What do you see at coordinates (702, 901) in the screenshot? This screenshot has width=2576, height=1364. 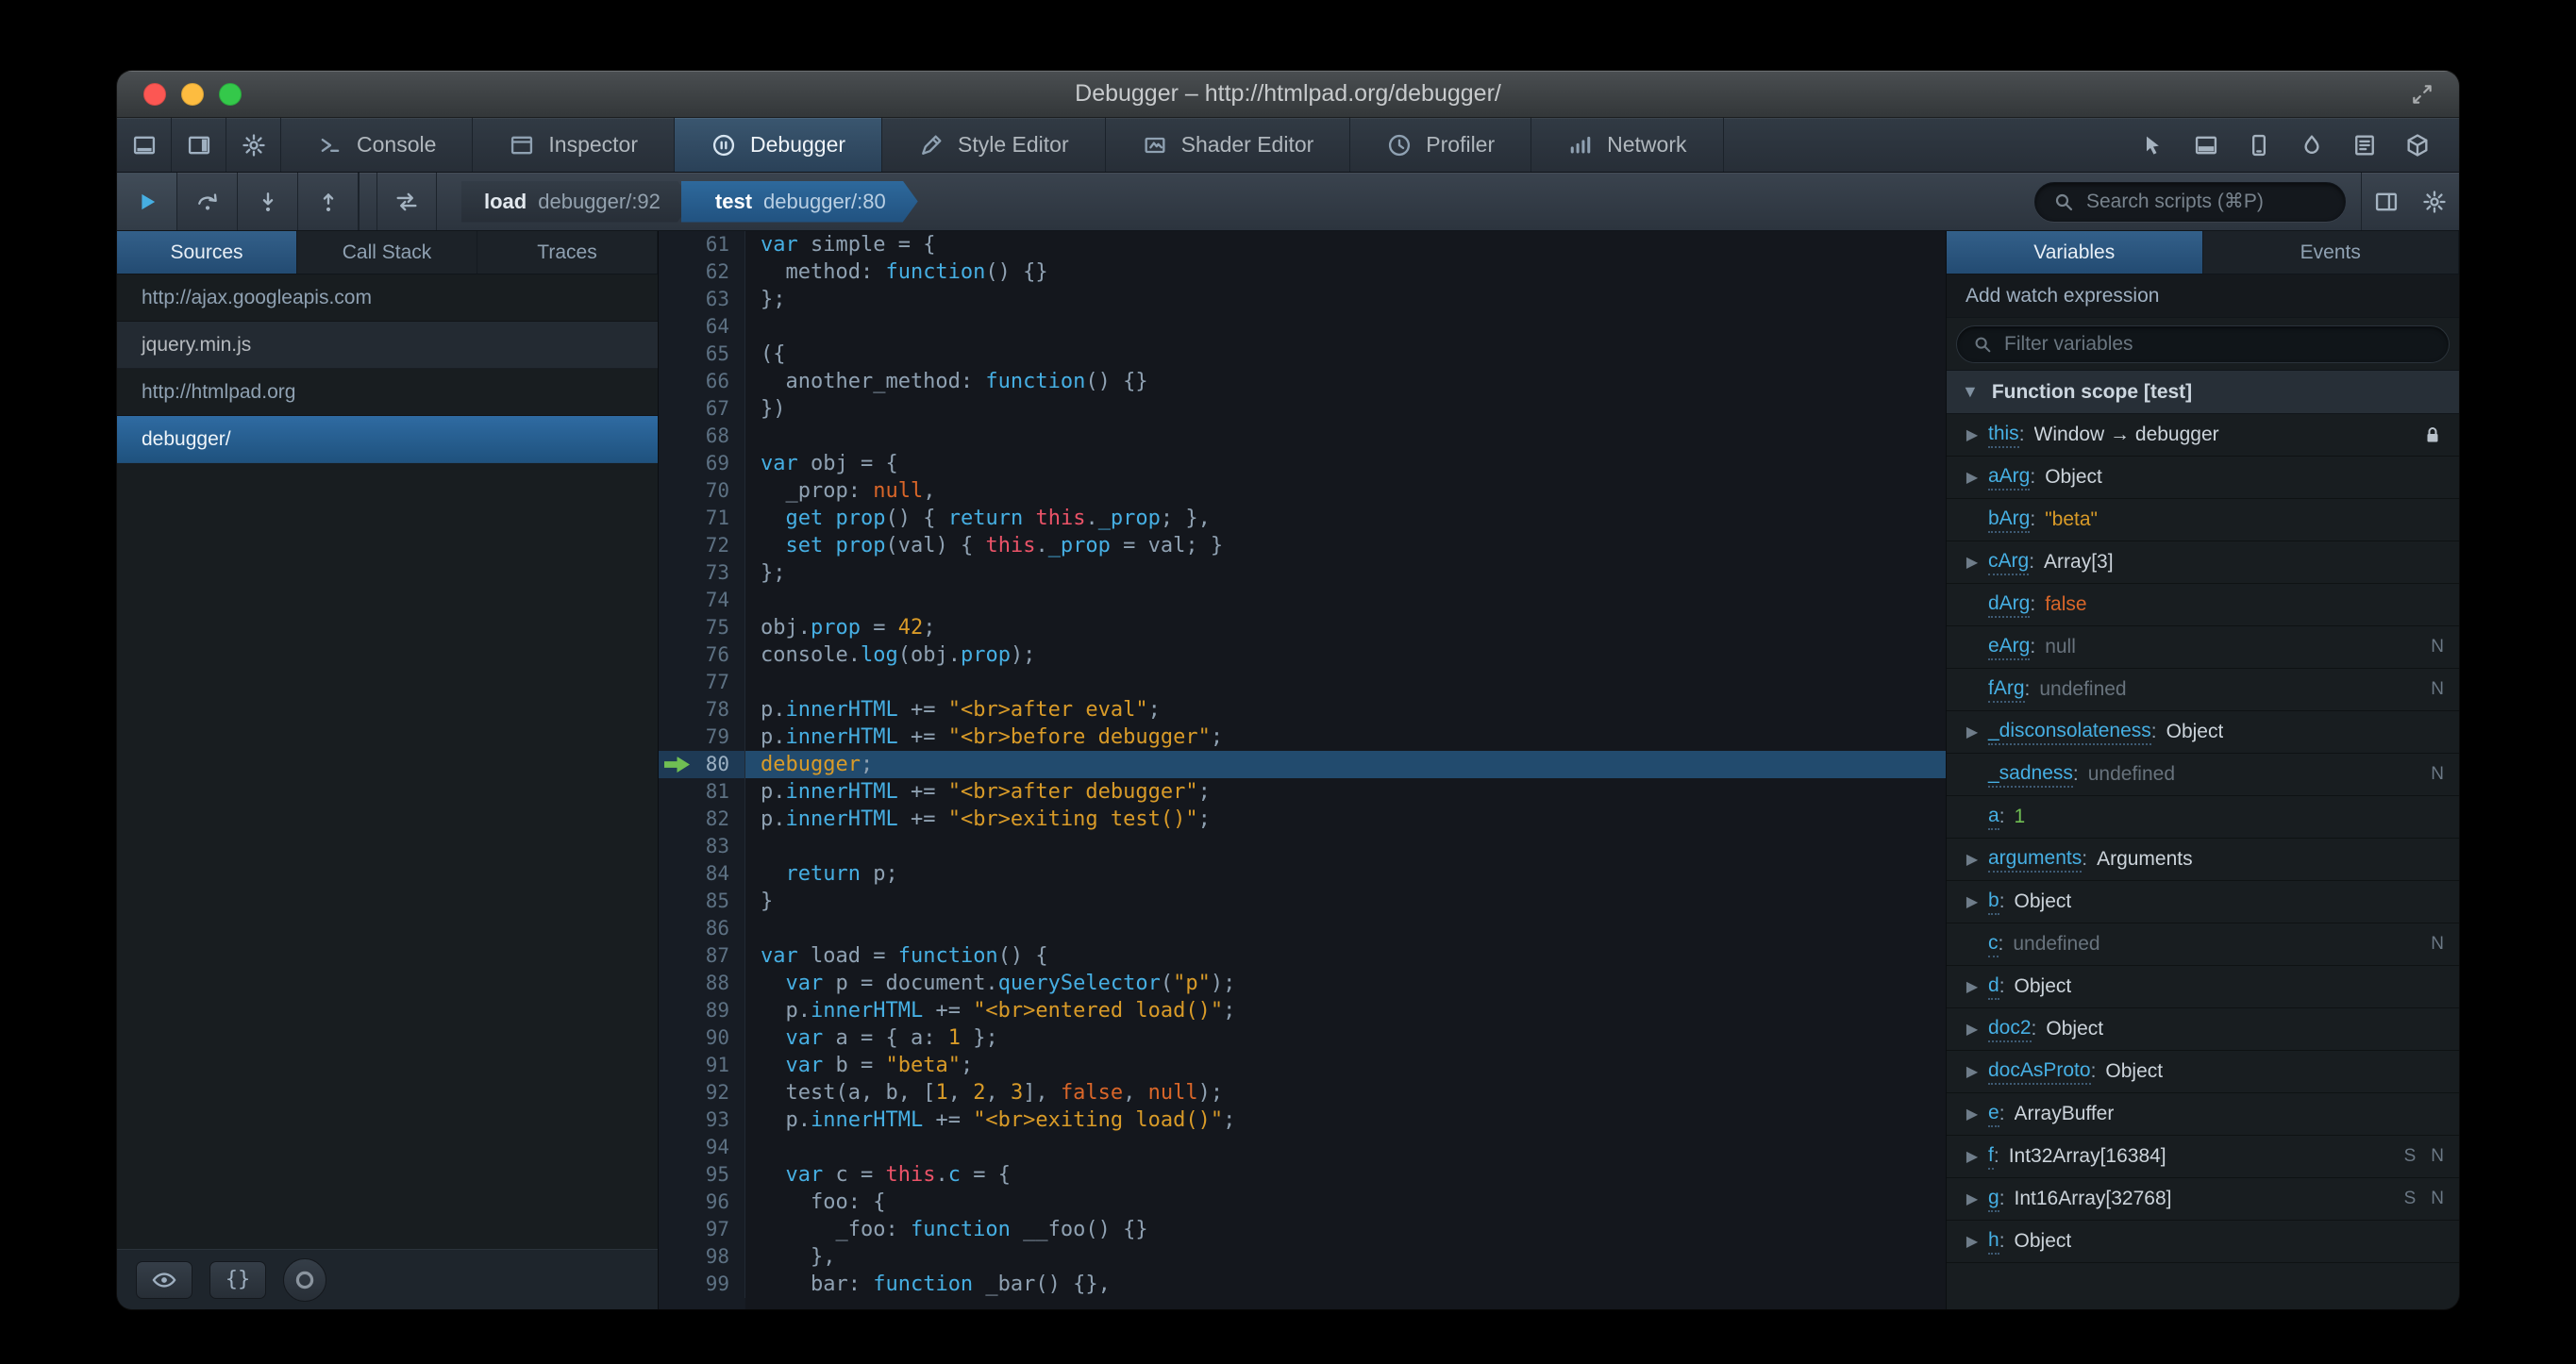 I see `line-number: 85` at bounding box center [702, 901].